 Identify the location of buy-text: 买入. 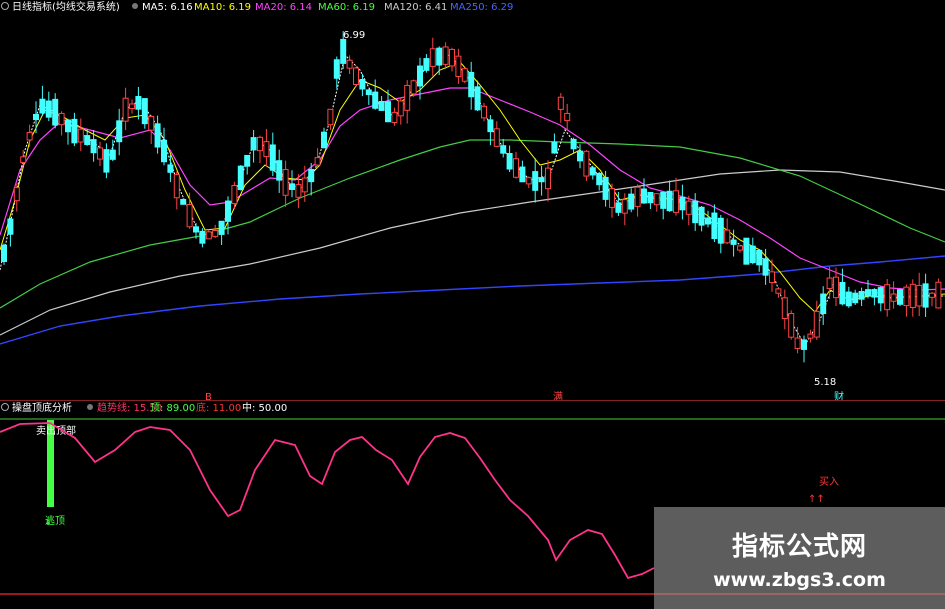
(829, 482).